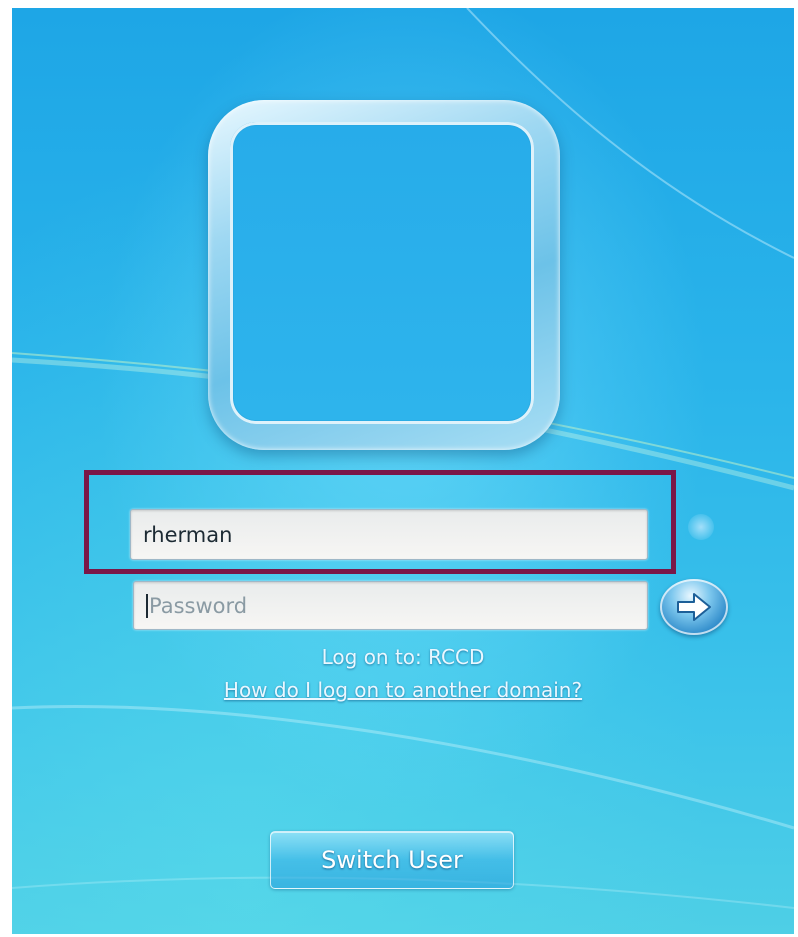 The height and width of the screenshot is (937, 798). I want to click on password-placeholder: Password, so click(198, 605).